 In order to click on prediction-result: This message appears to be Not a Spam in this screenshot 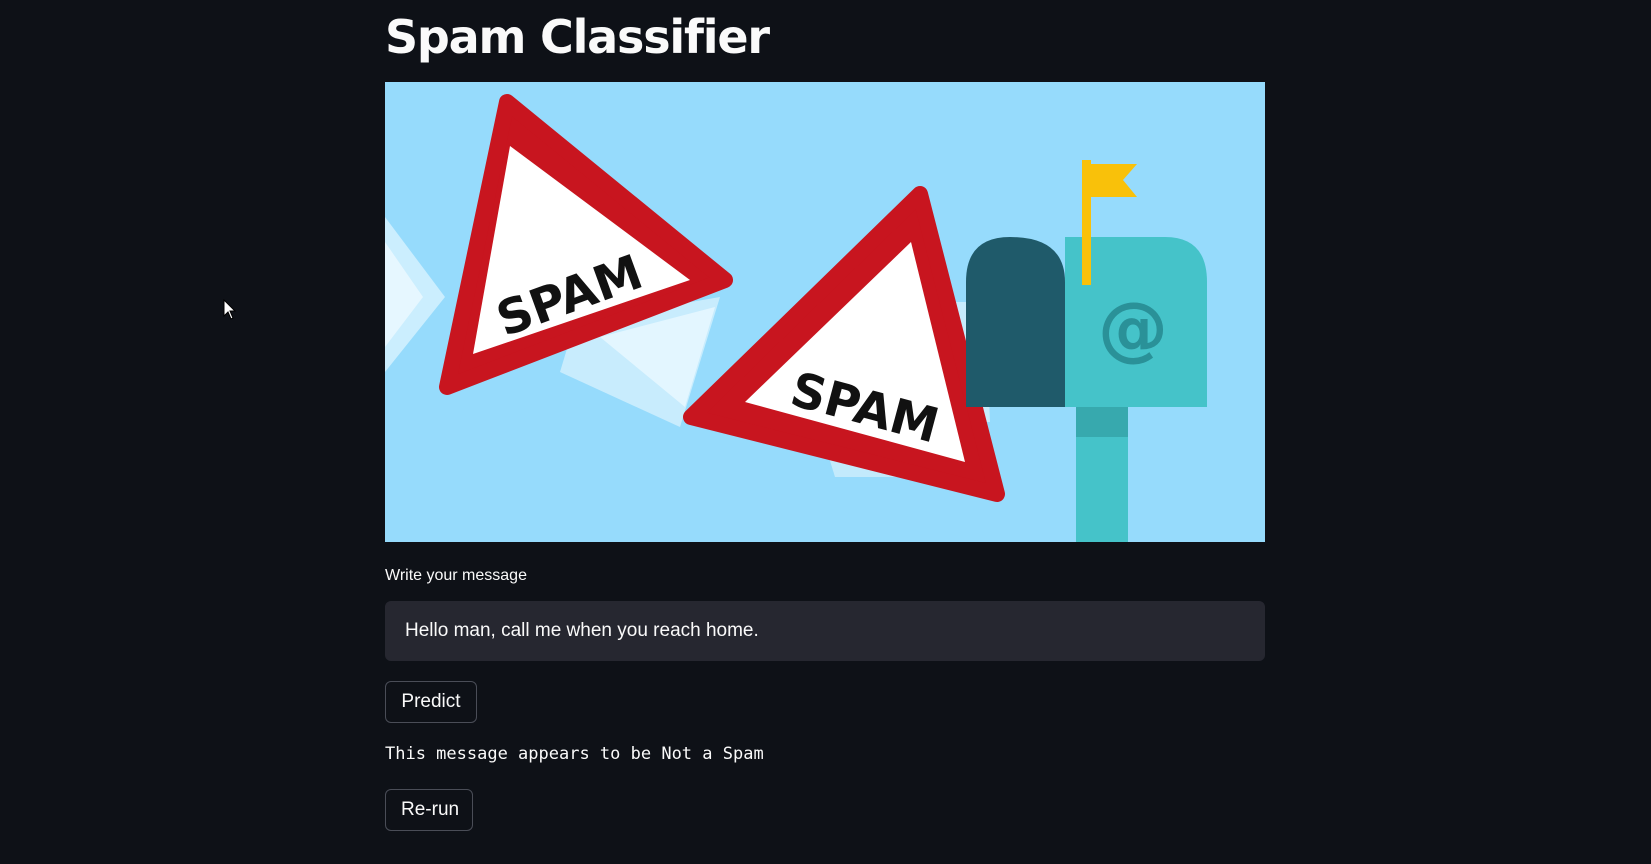, I will do `click(574, 754)`.